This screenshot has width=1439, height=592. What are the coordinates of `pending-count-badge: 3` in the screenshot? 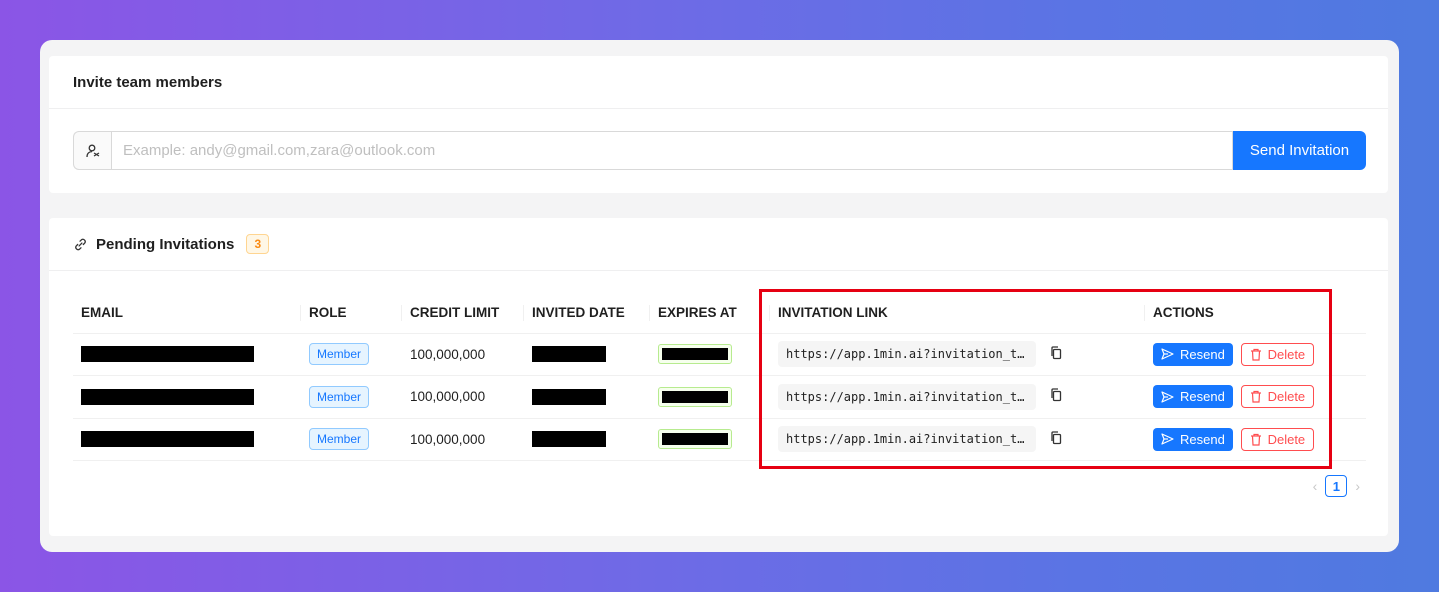 It's located at (258, 244).